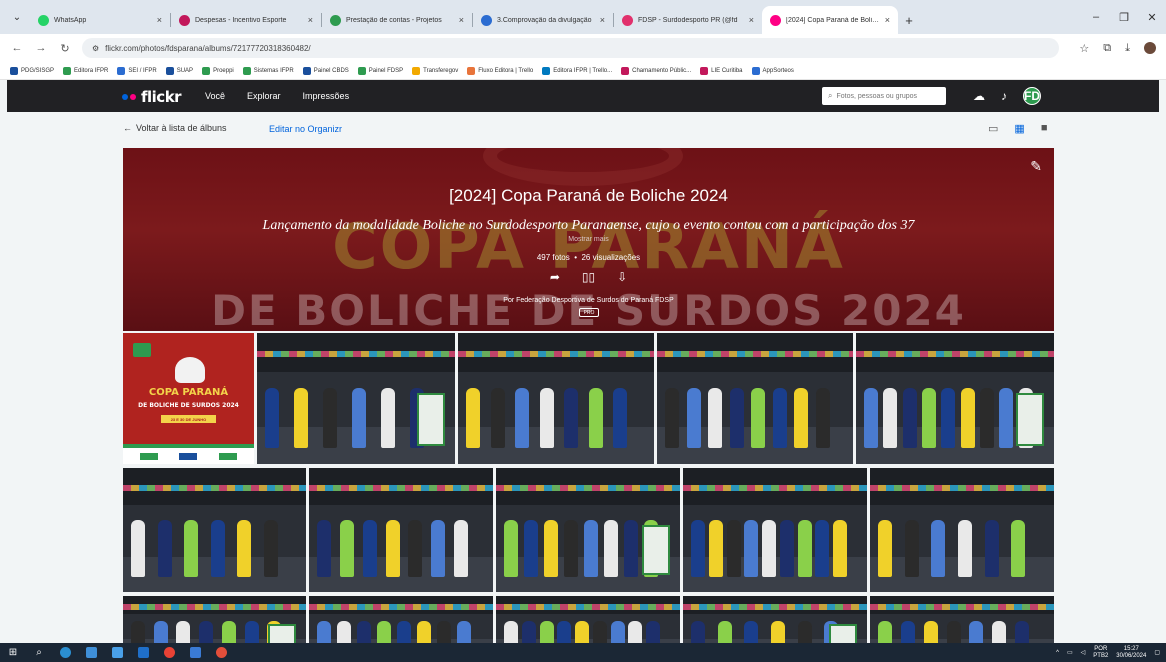  Describe the element at coordinates (175, 128) in the screenshot. I see `back-to-albums-link: ← Voltar à lista de álbuns` at that location.